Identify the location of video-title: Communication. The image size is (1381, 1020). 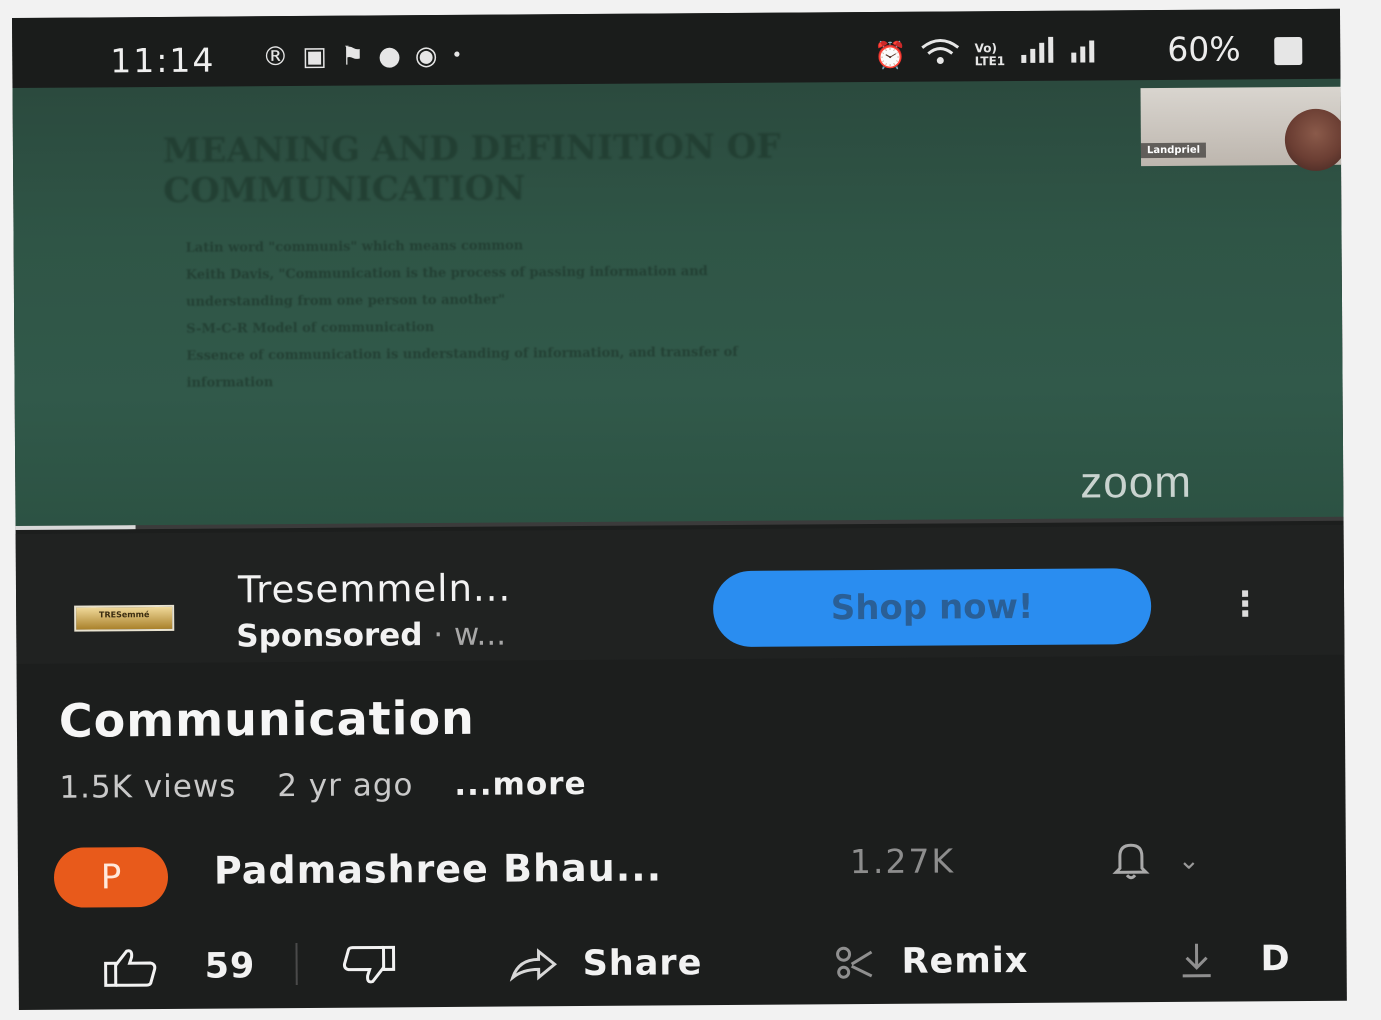
(267, 719).